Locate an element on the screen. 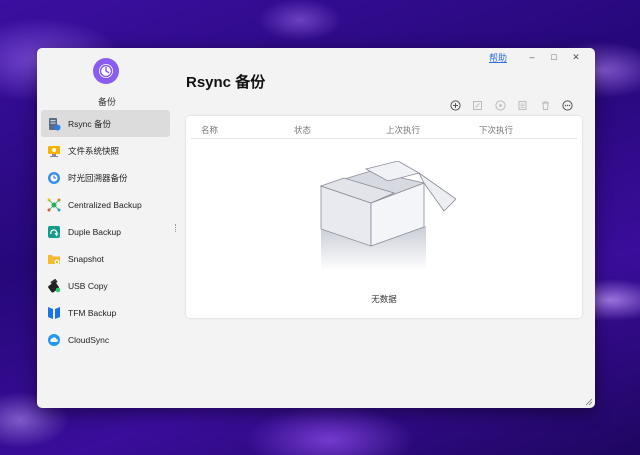  sidebar-item-label: 文件系统快照 is located at coordinates (94, 150).